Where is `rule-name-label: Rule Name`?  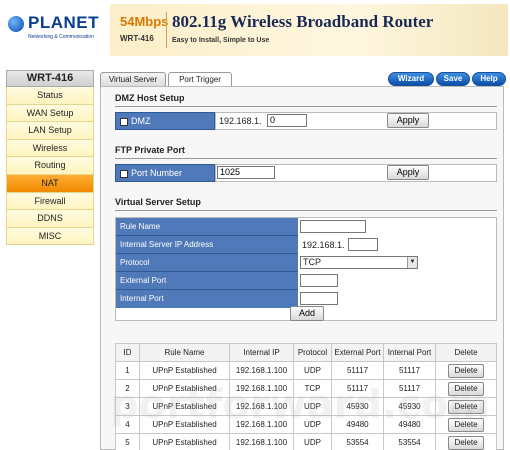
rule-name-label: Rule Name is located at coordinates (207, 227).